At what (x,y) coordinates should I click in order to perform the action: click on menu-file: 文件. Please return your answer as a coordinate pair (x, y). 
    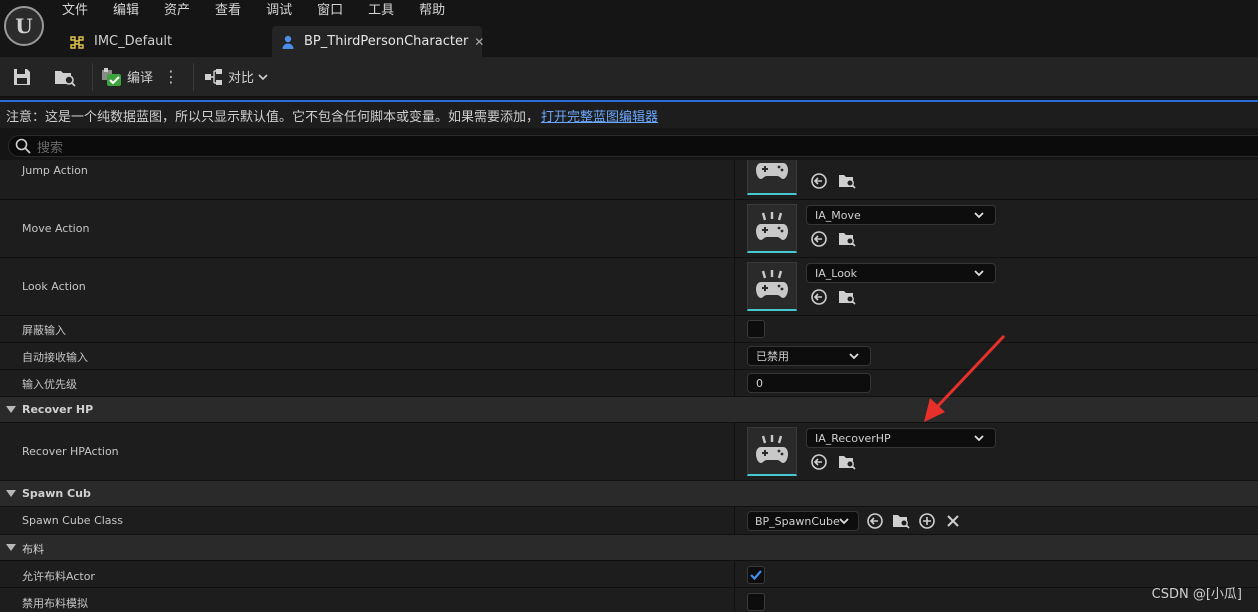
    Looking at the image, I should click on (75, 11).